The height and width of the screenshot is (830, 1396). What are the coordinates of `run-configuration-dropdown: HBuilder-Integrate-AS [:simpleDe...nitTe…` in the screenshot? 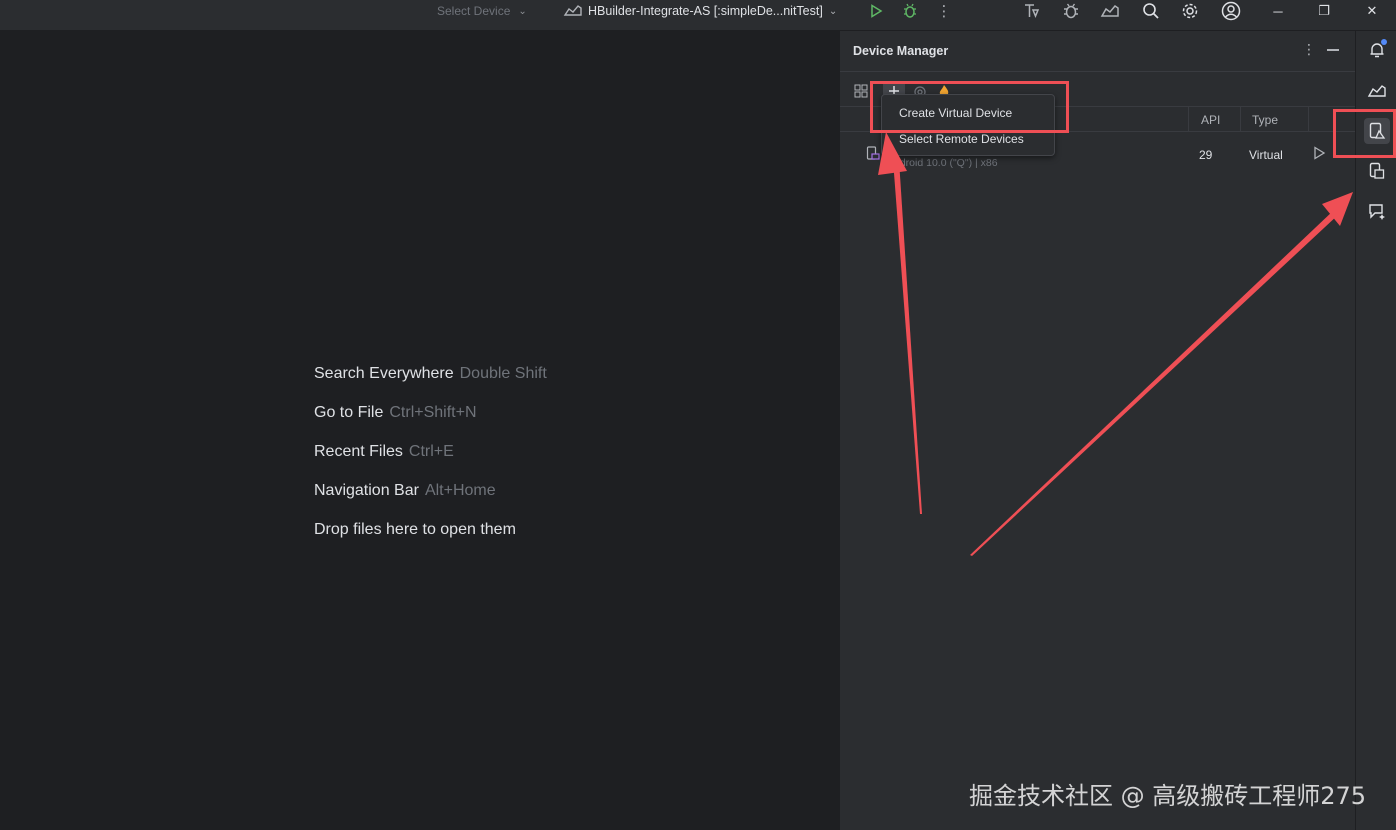 It's located at (700, 11).